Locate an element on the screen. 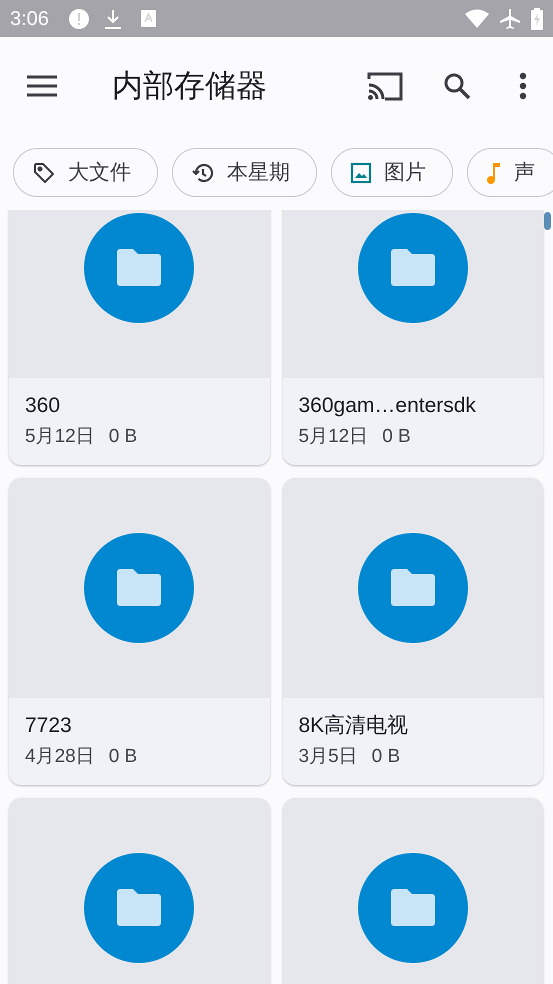 The image size is (553, 984). search-icon is located at coordinates (457, 86).